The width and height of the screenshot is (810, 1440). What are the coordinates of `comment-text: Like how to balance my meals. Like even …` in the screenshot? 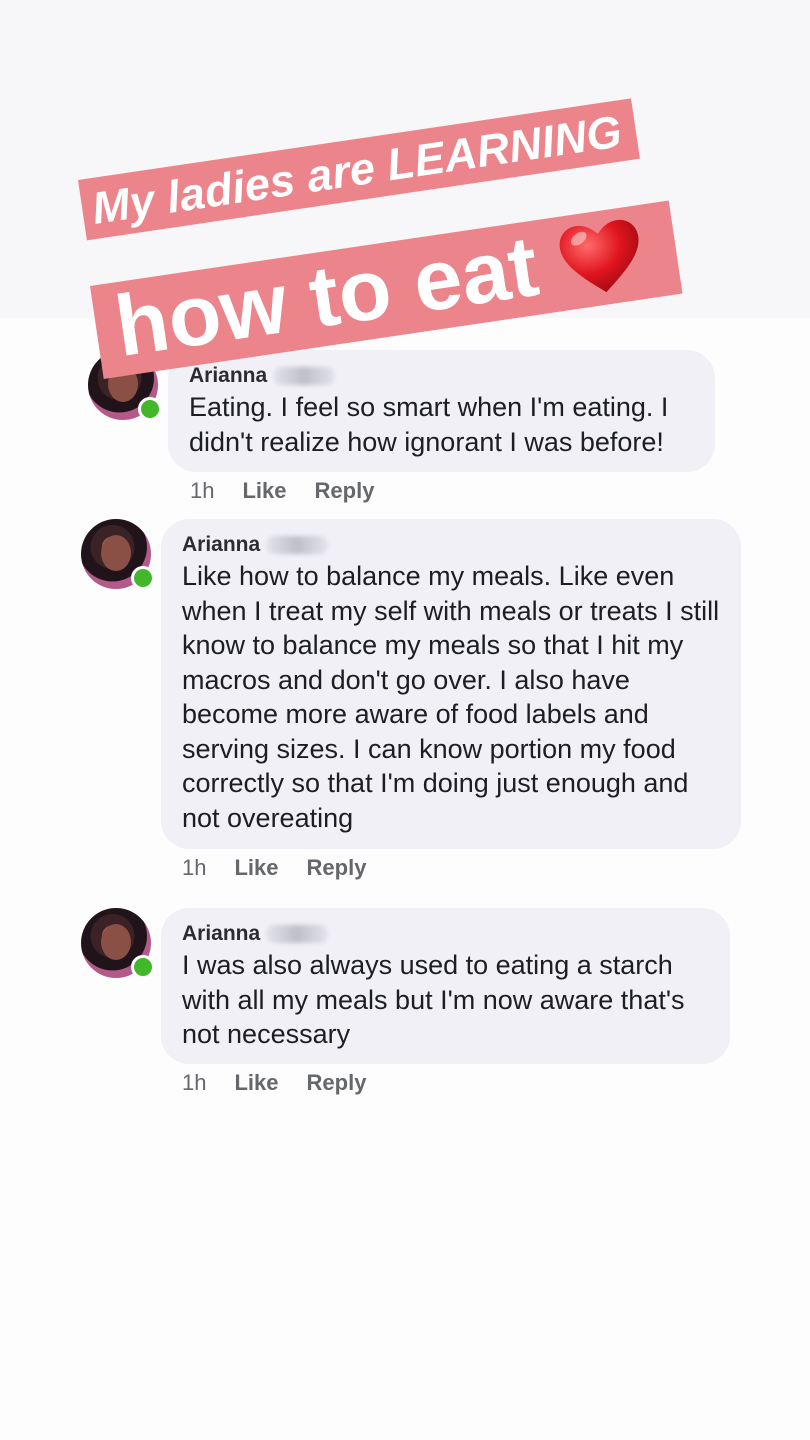 It's located at (451, 697).